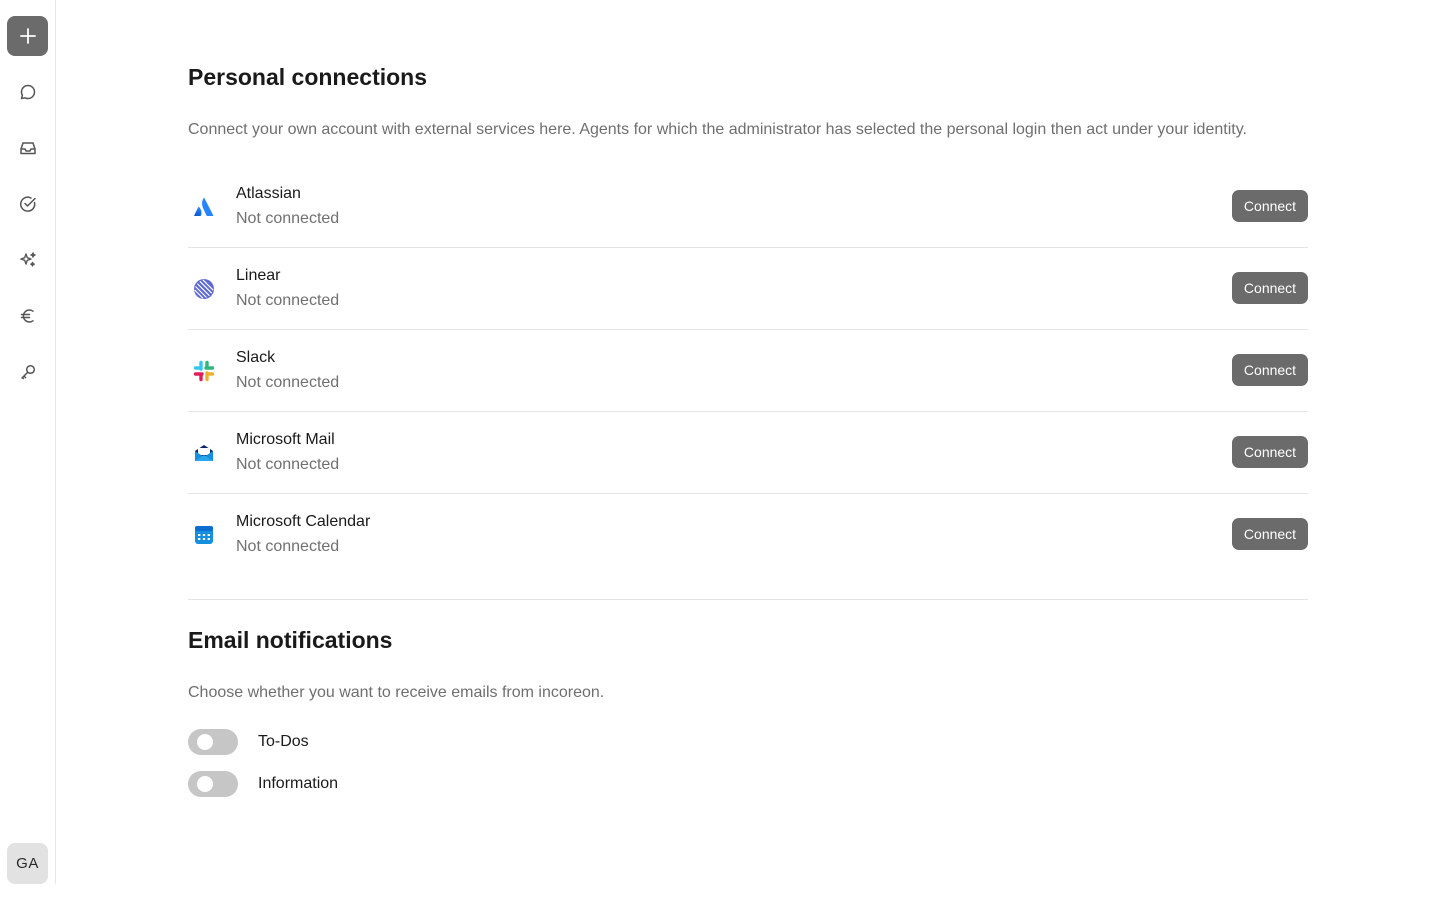 The image size is (1440, 900). Describe the element at coordinates (298, 783) in the screenshot. I see `toggle-label: Information` at that location.